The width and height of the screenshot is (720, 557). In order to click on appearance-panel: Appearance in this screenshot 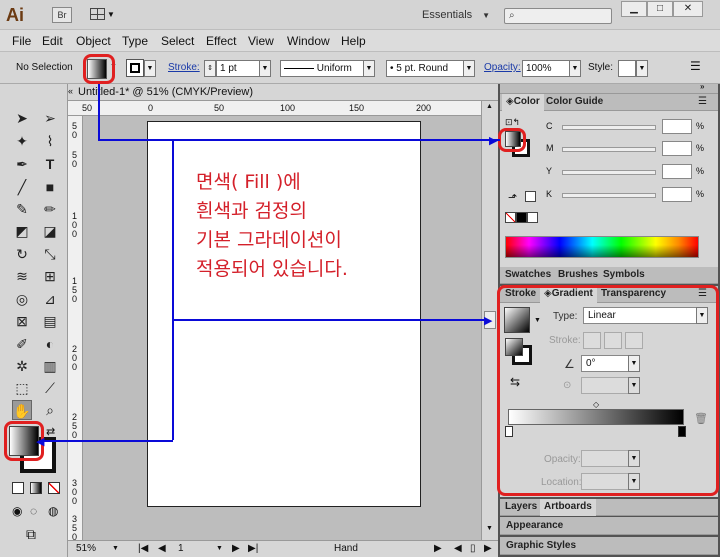, I will do `click(609, 526)`.